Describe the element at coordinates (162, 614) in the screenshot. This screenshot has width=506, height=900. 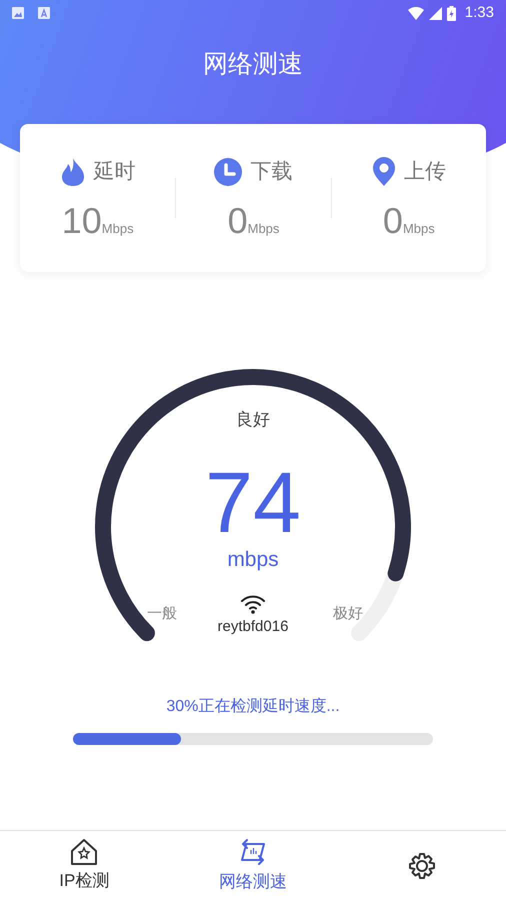
I see `min-label: 一般` at that location.